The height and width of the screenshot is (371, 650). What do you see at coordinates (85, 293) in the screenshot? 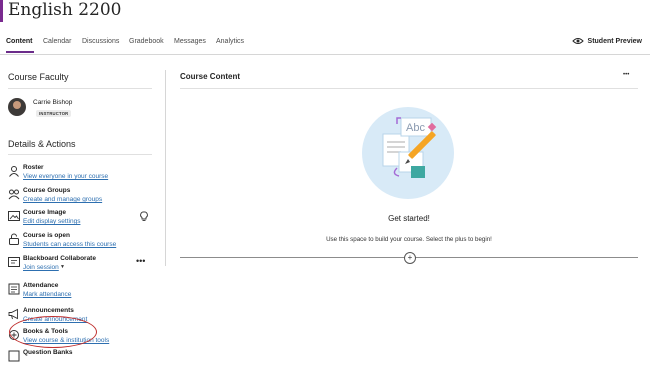
I see `action-attendance: Attendance Mark attendance` at bounding box center [85, 293].